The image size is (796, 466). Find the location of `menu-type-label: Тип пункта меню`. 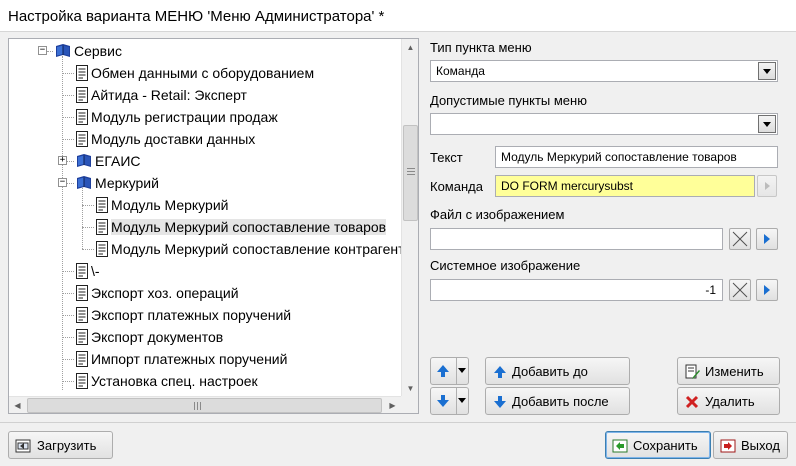

menu-type-label: Тип пункта меню is located at coordinates (481, 47).